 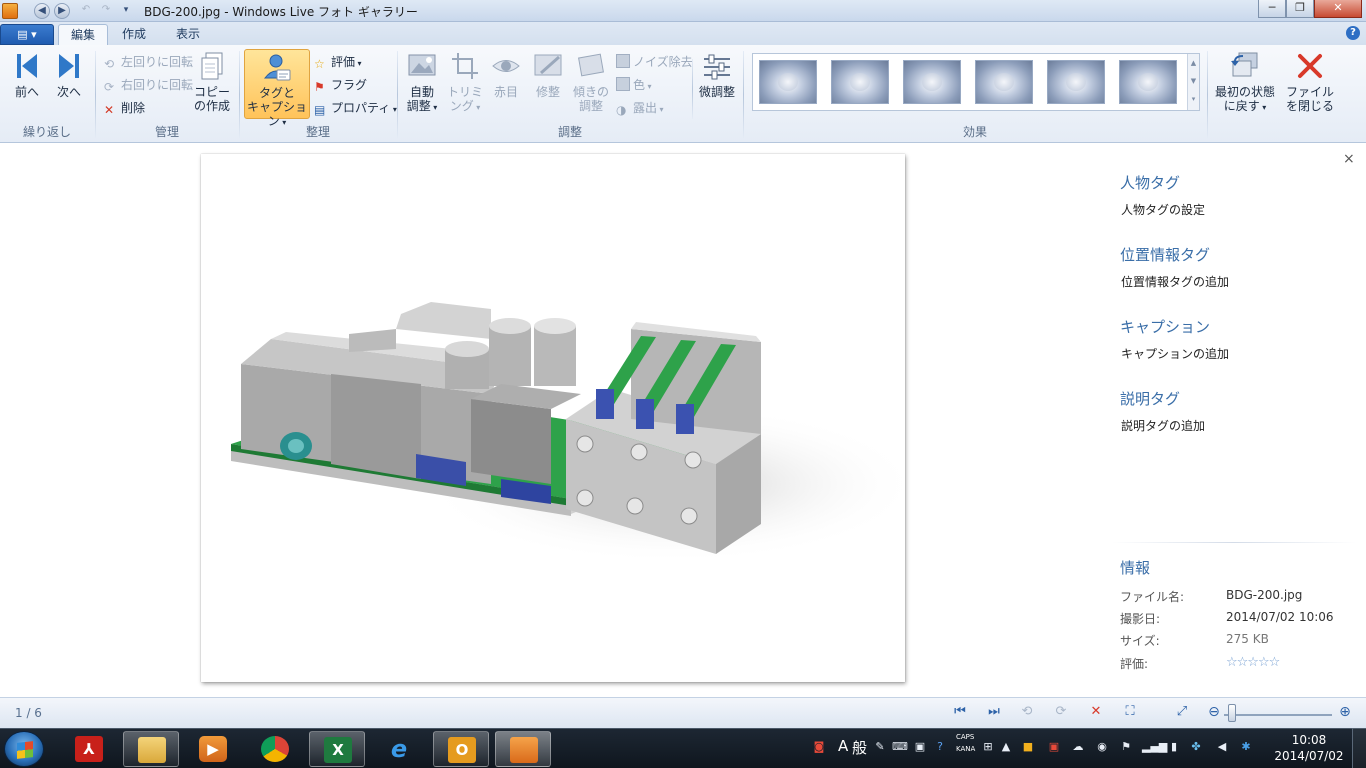 What do you see at coordinates (1028, 747) in the screenshot?
I see `outlook-tray-icon: ■` at bounding box center [1028, 747].